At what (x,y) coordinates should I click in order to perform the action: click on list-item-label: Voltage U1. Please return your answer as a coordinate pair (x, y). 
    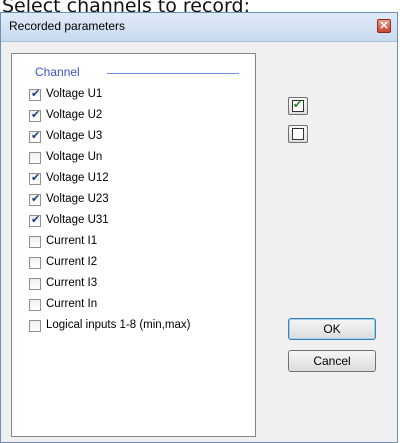
    Looking at the image, I should click on (74, 94).